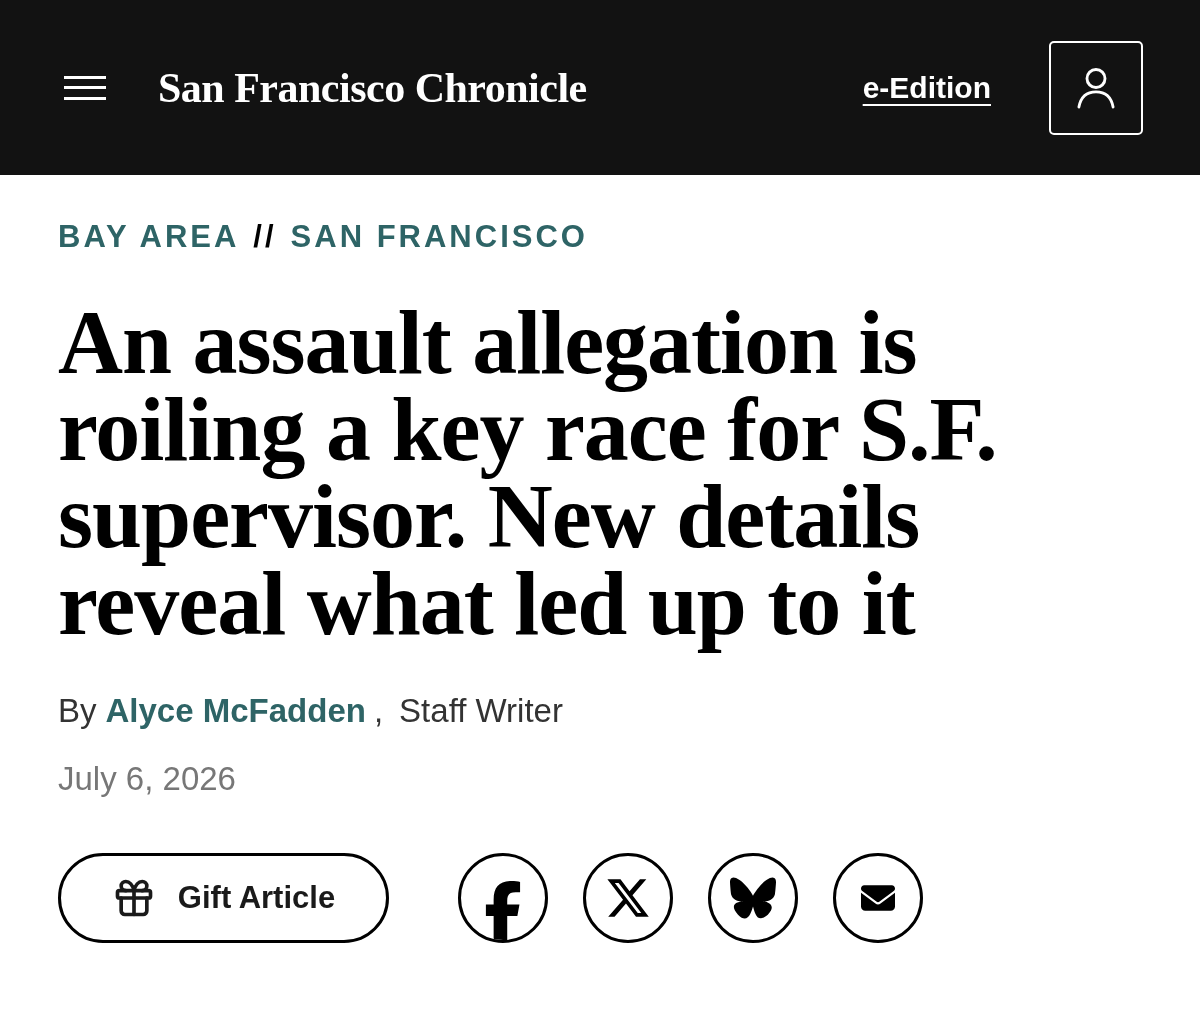 The image size is (1200, 1010). Describe the element at coordinates (439, 237) in the screenshot. I see `subsection-link: SAN FRANCISCO` at that location.